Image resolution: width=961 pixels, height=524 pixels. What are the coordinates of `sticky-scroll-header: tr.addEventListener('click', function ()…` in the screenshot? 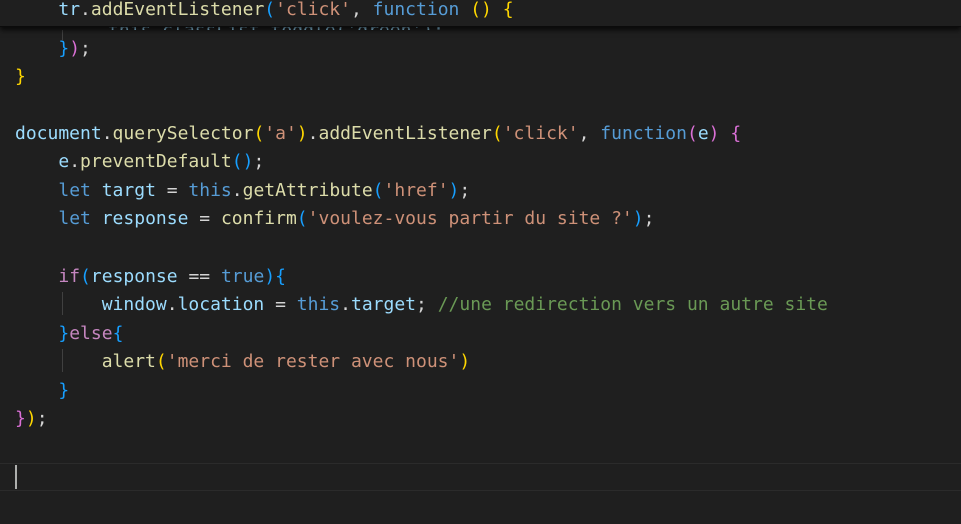 It's located at (480, 13).